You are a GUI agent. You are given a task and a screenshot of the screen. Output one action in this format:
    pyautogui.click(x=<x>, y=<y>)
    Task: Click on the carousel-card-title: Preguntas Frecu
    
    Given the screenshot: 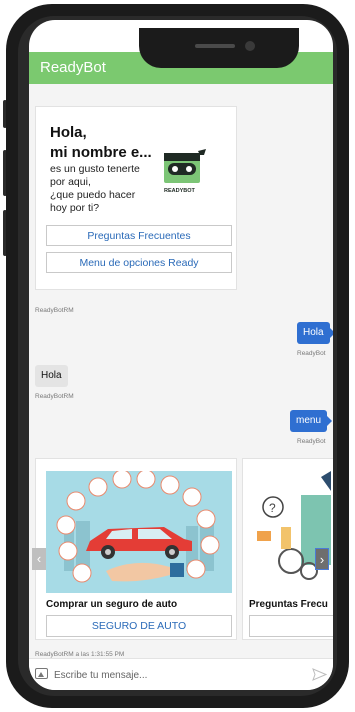 What is the action you would take?
    pyautogui.click(x=288, y=604)
    